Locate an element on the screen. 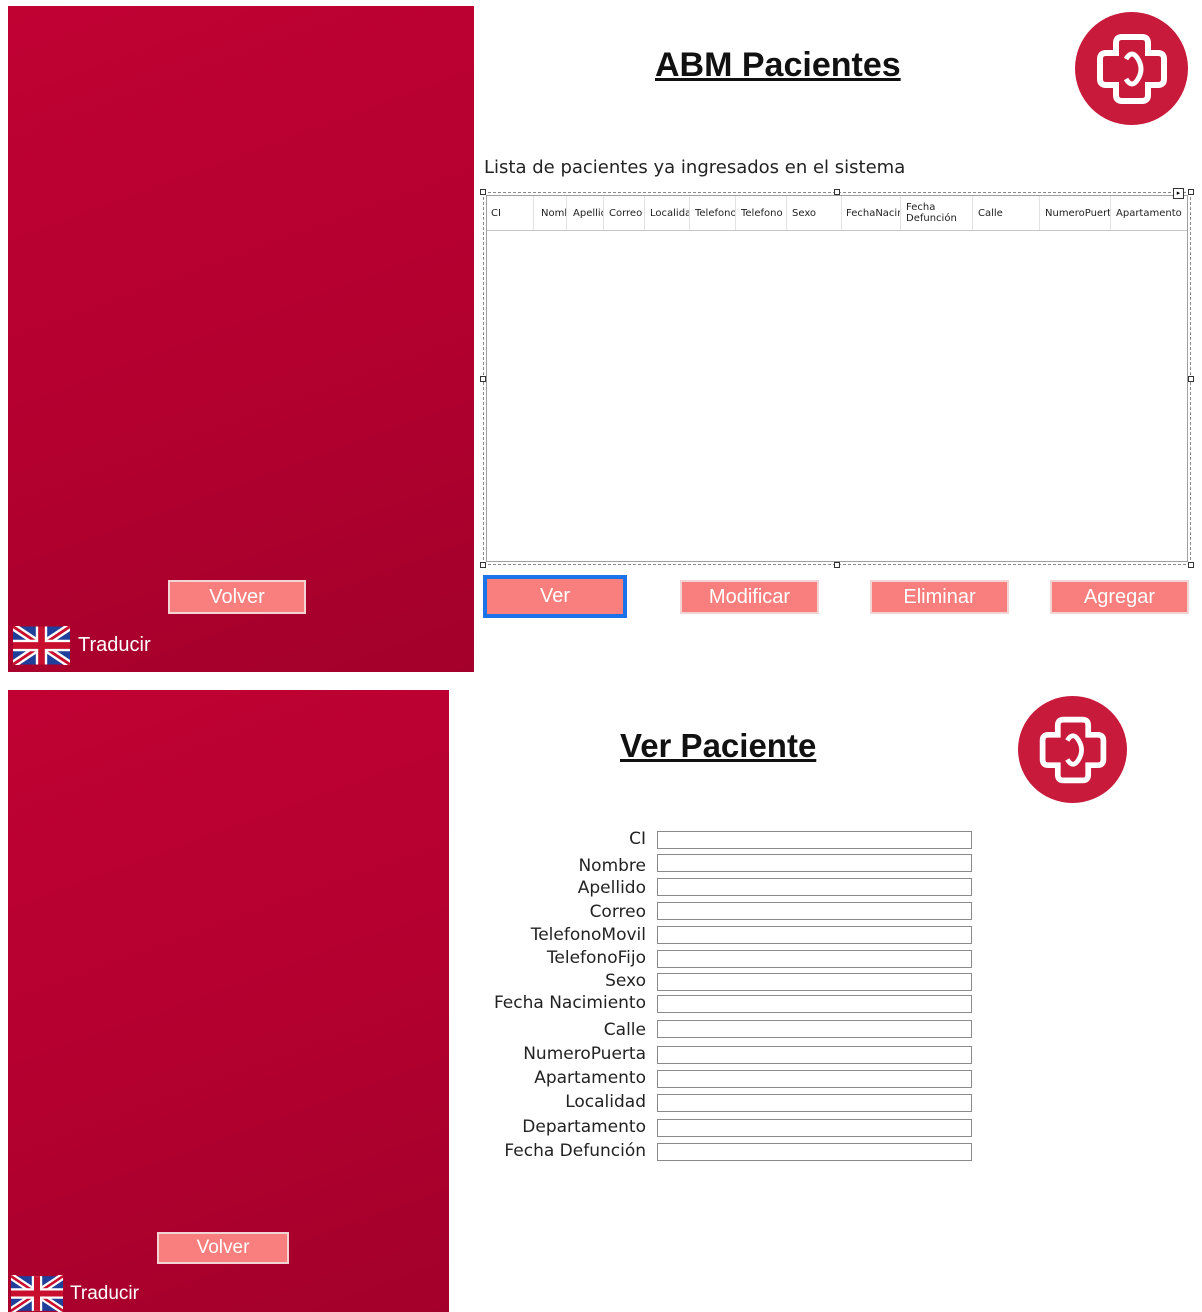 This screenshot has width=1202, height=1312. page-title: ABM Pacientes is located at coordinates (778, 65).